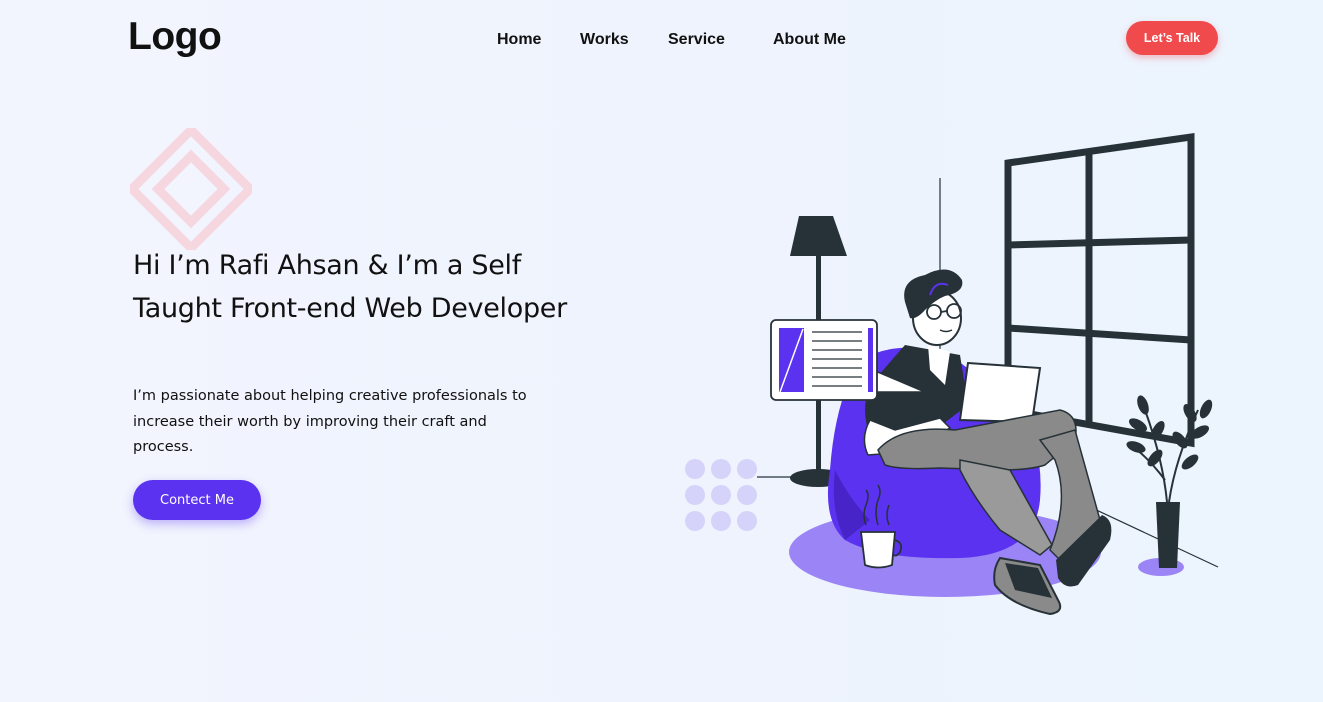 Image resolution: width=1323 pixels, height=702 pixels. I want to click on main-nav: Home Works Service About Me, so click(661, 41).